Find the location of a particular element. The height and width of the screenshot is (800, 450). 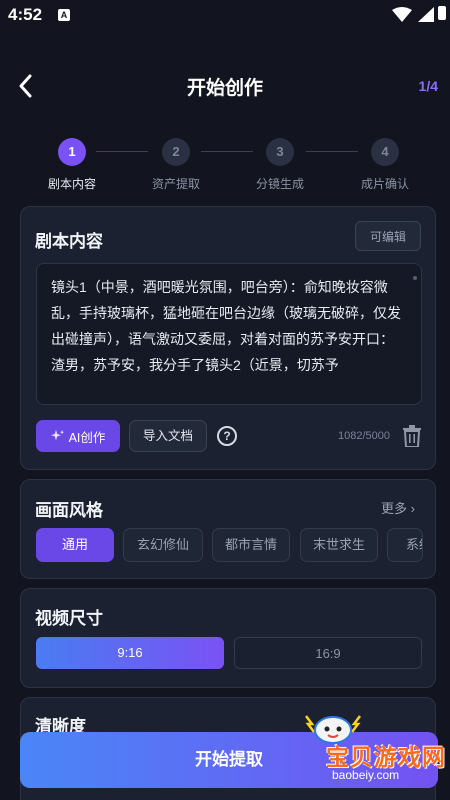

card-title: 剧本内容 is located at coordinates (69, 241).